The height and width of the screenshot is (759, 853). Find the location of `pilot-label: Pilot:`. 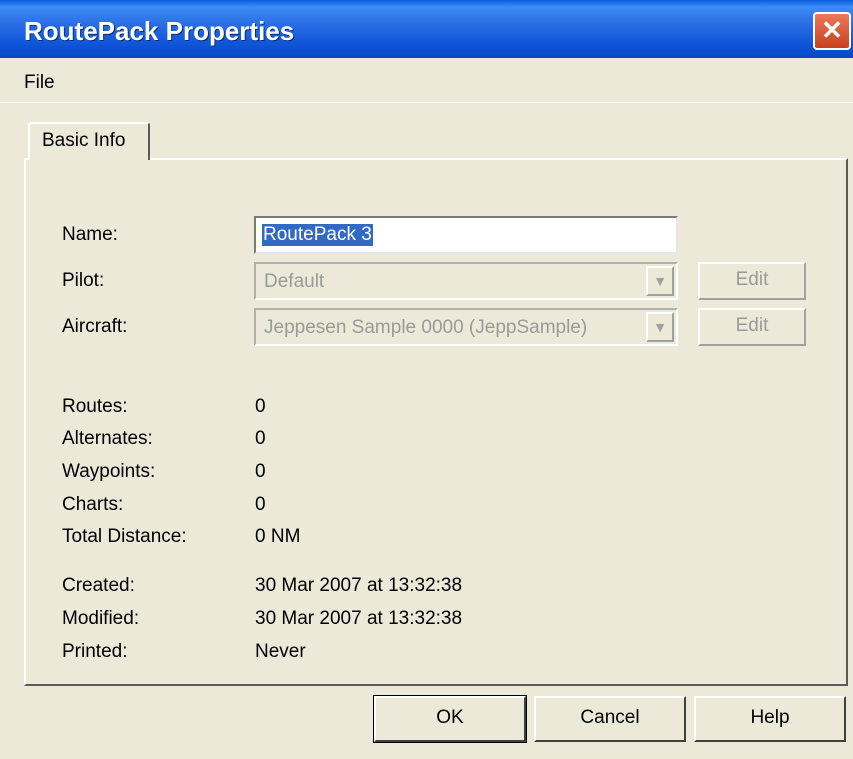

pilot-label: Pilot: is located at coordinates (83, 280).